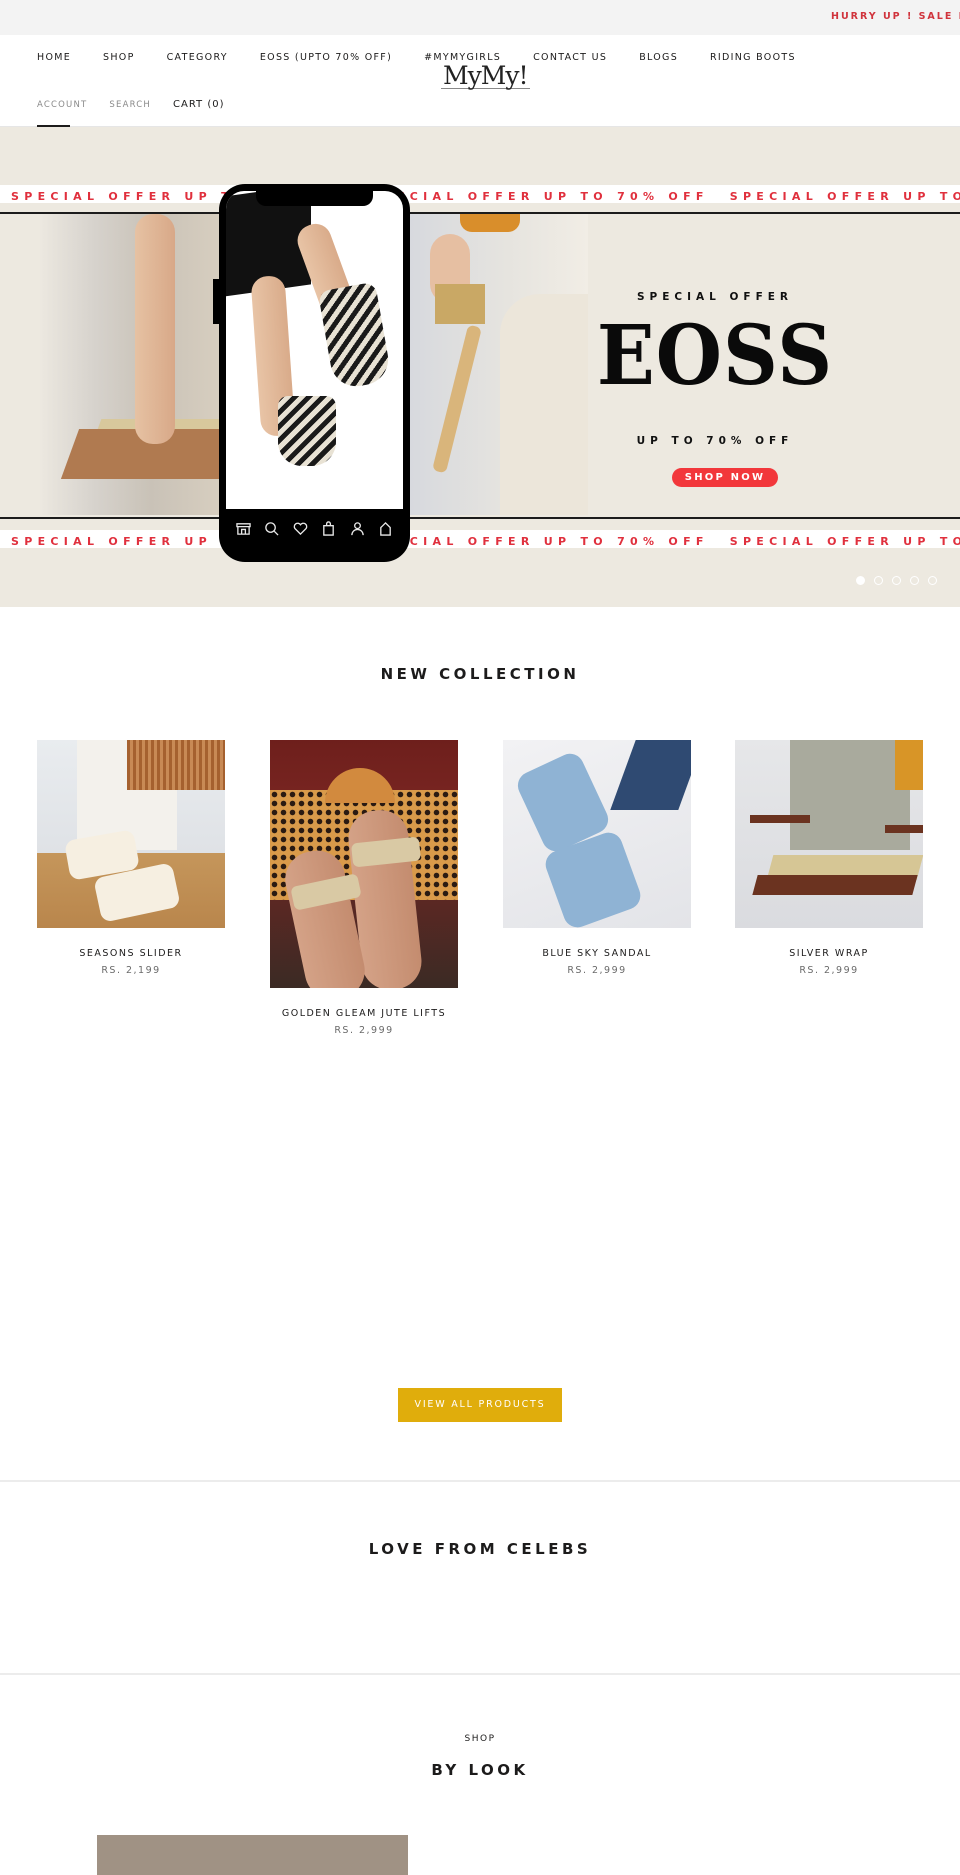 This screenshot has height=1875, width=960. What do you see at coordinates (753, 57) in the screenshot?
I see `nav-riding-boots: RIDING BOOTS` at bounding box center [753, 57].